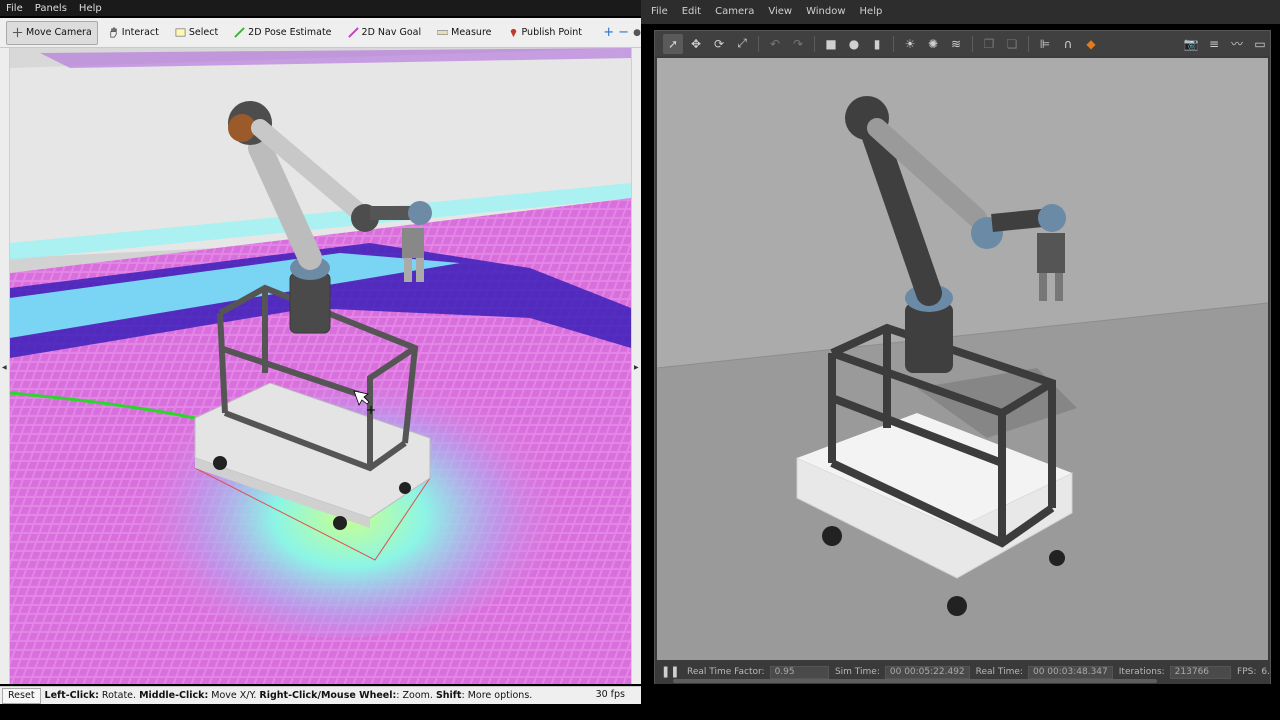 The height and width of the screenshot is (720, 1280). I want to click on rviz-menu-panels: Panels, so click(51, 8).